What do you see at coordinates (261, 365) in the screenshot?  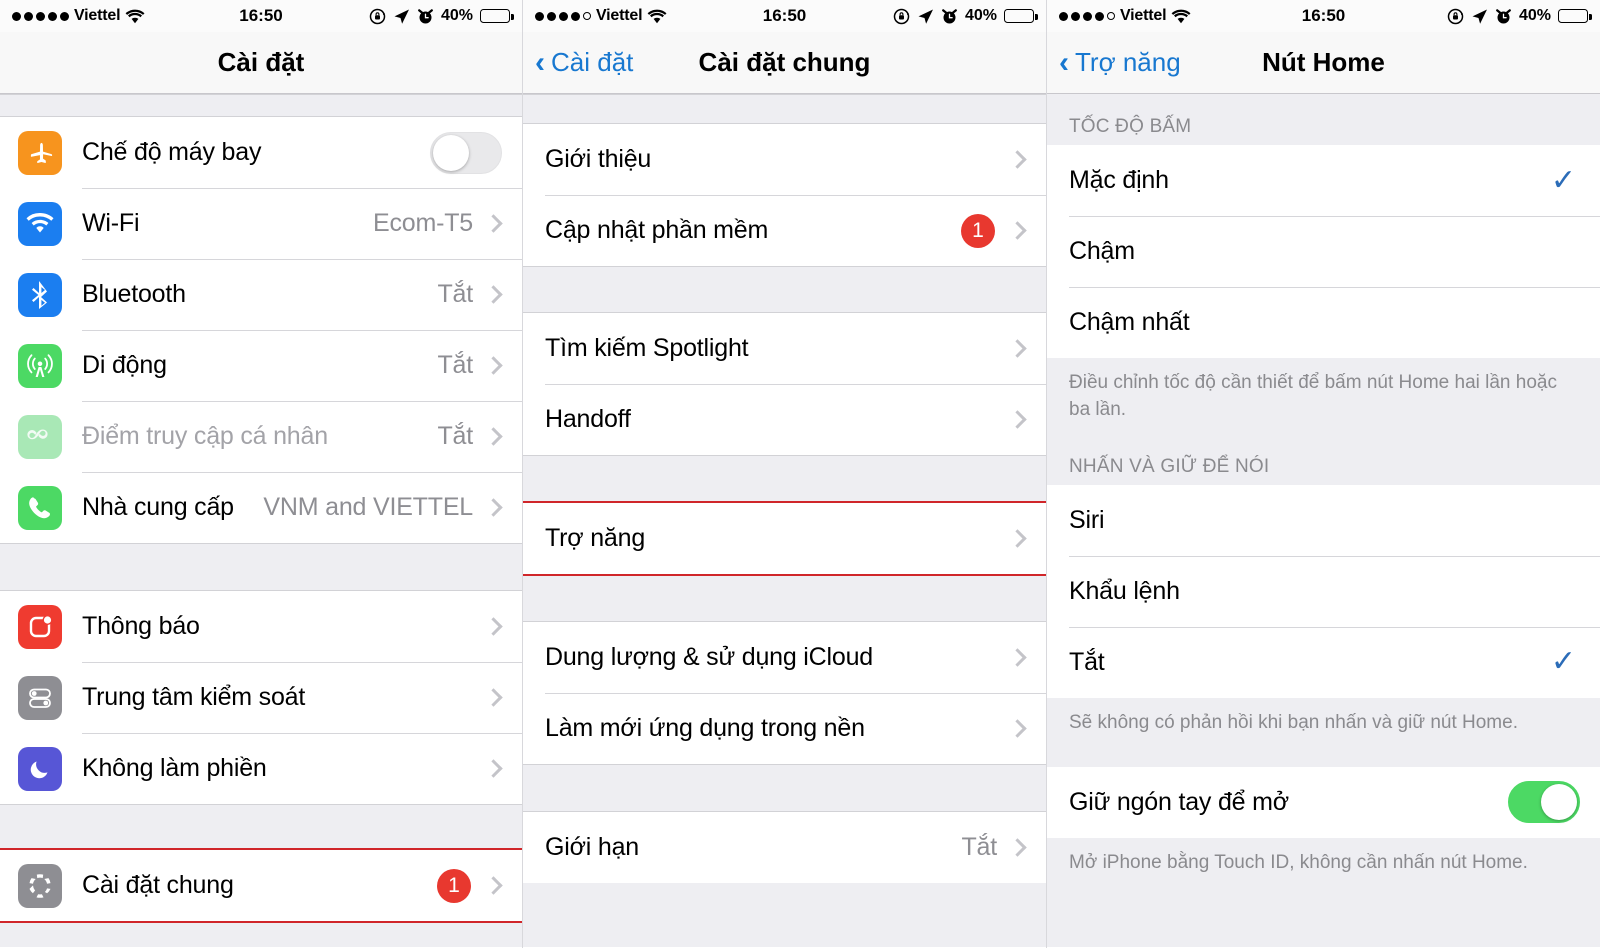 I see `list-item: Di động Tắt` at bounding box center [261, 365].